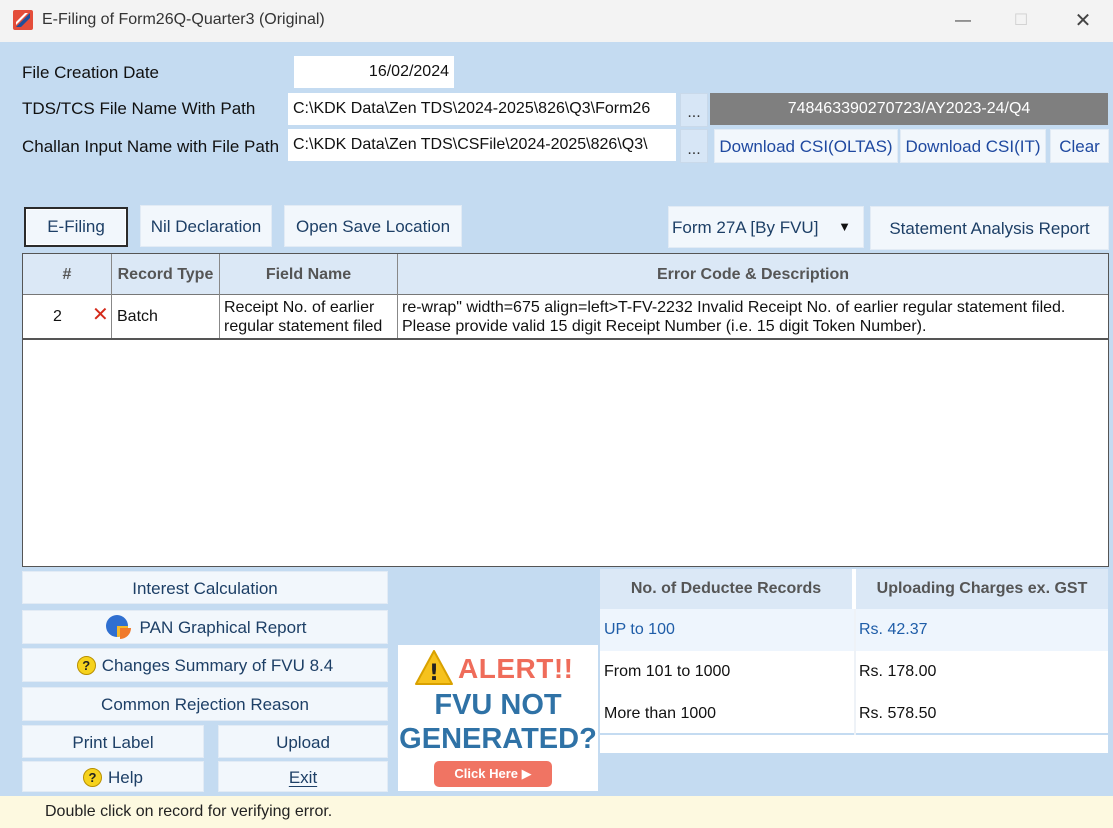  Describe the element at coordinates (989, 228) in the screenshot. I see `statement-analysis-report-button: Statement Analysis Report` at that location.